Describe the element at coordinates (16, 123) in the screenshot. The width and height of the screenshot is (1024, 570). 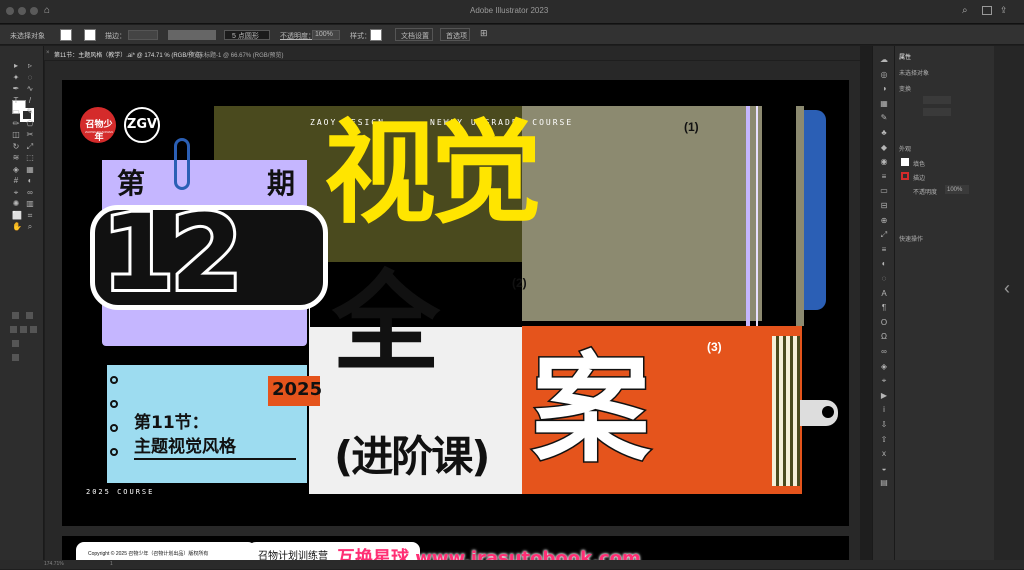
I see `pencil-tool-icon: ✏` at that location.